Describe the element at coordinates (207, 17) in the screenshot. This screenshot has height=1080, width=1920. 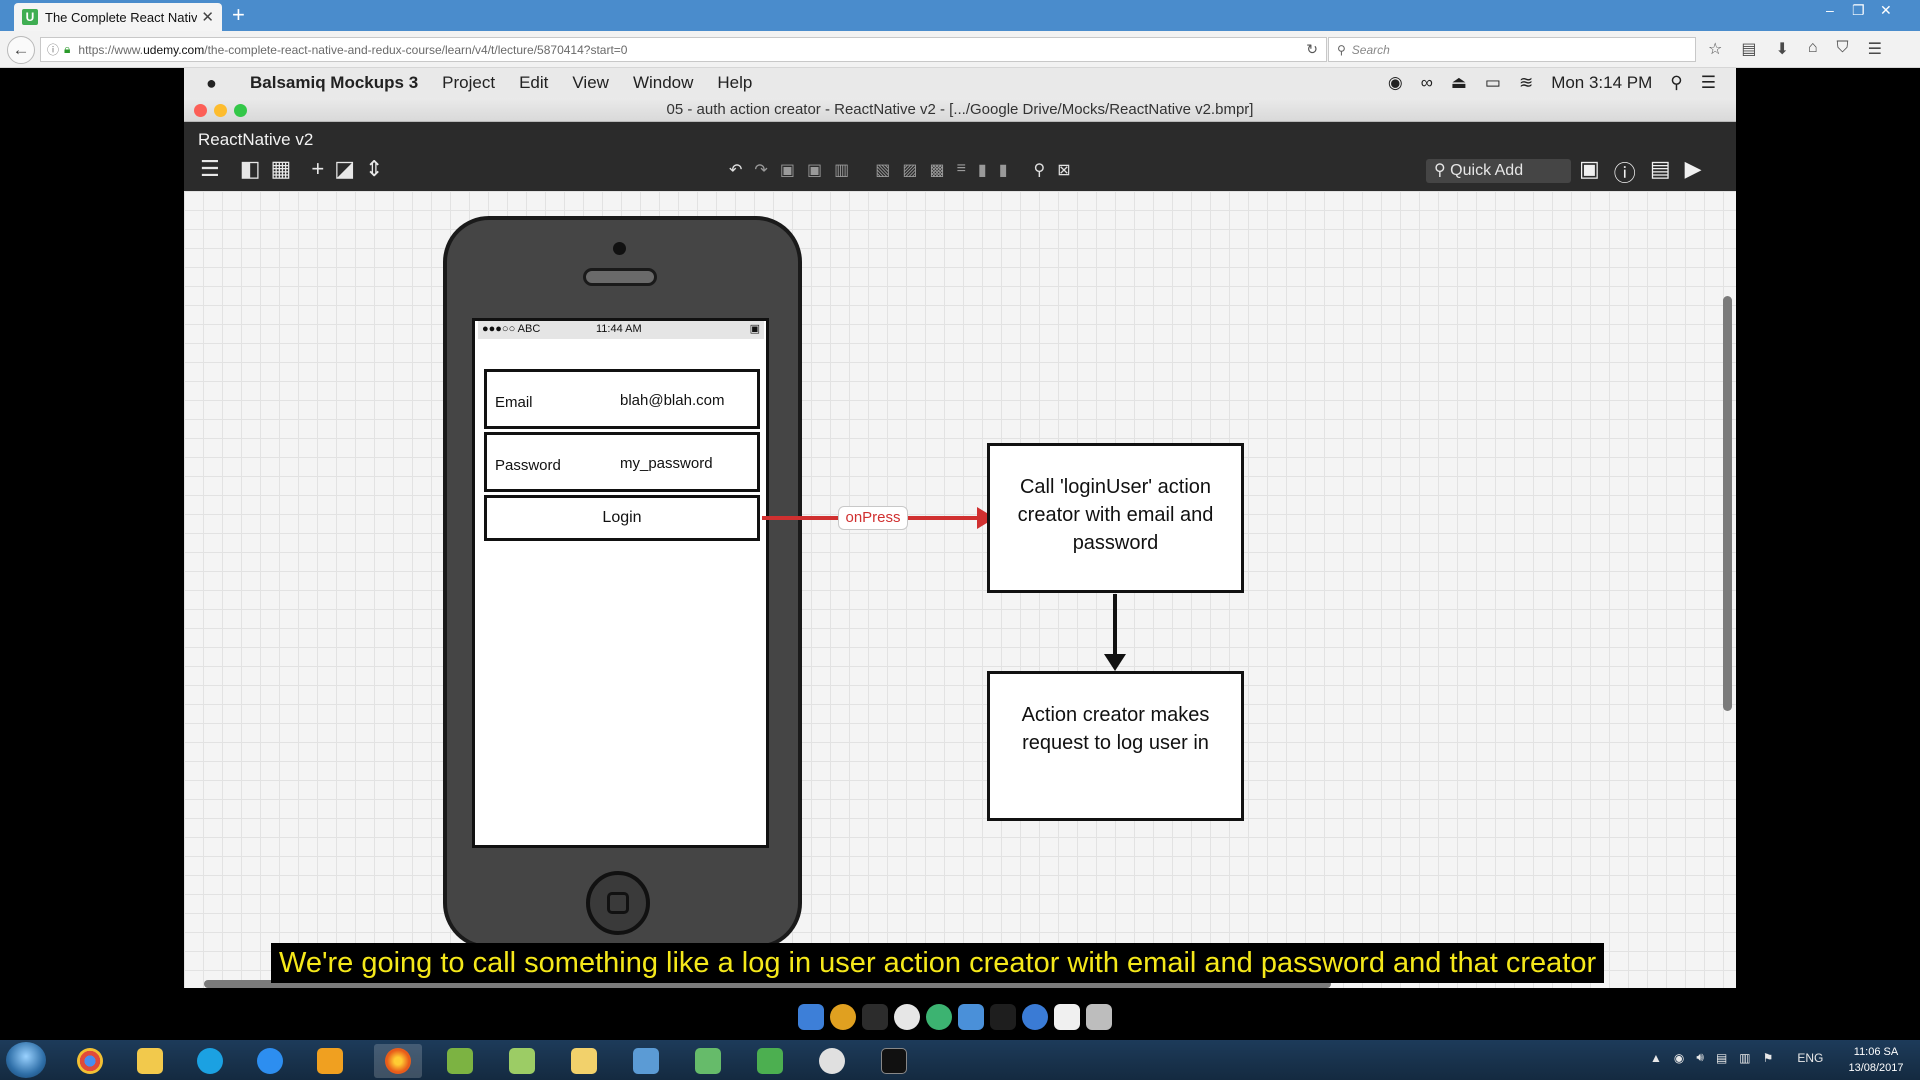
I see `close-tab-icon: ✕` at that location.